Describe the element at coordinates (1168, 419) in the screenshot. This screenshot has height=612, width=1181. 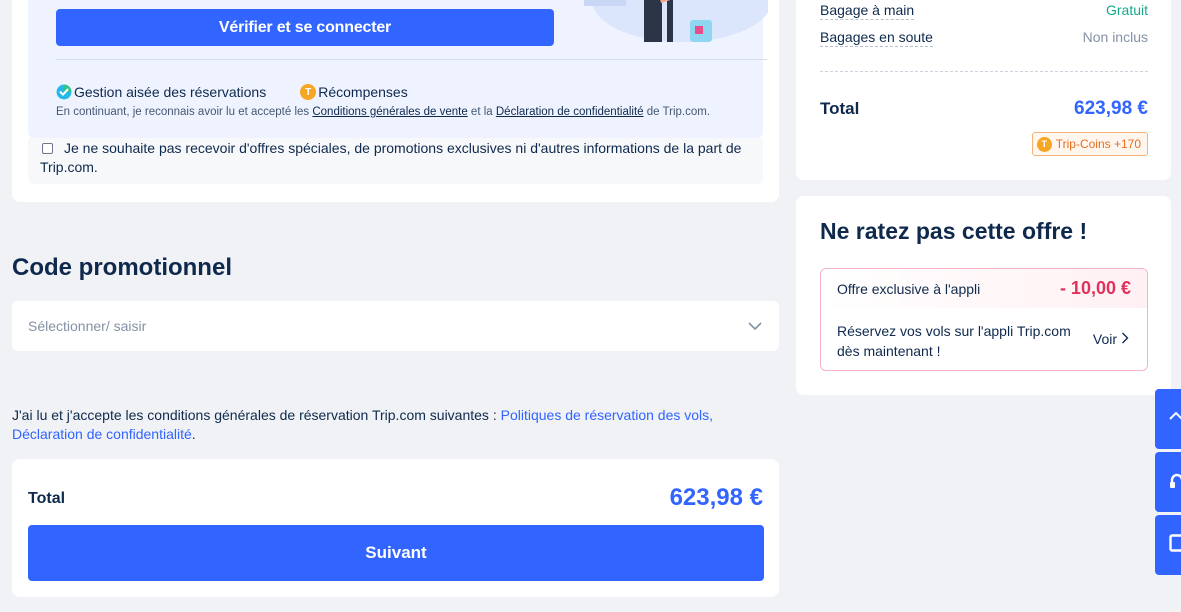
I see `scroll-top-button` at that location.